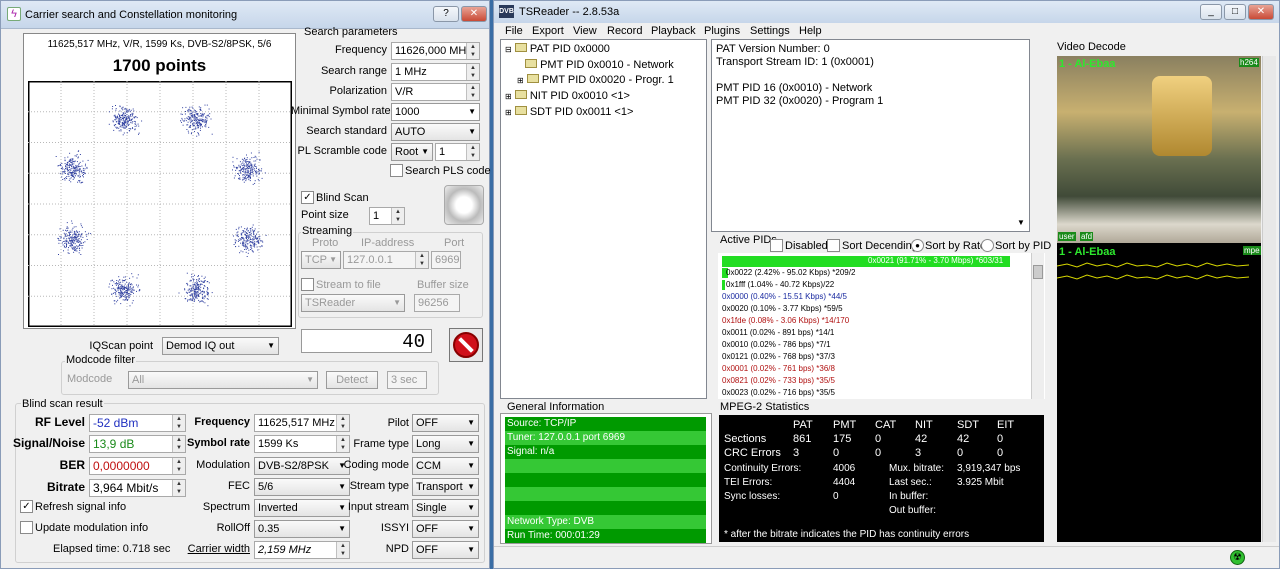  Describe the element at coordinates (1153, 271) in the screenshot. I see `audio-waveform` at that location.